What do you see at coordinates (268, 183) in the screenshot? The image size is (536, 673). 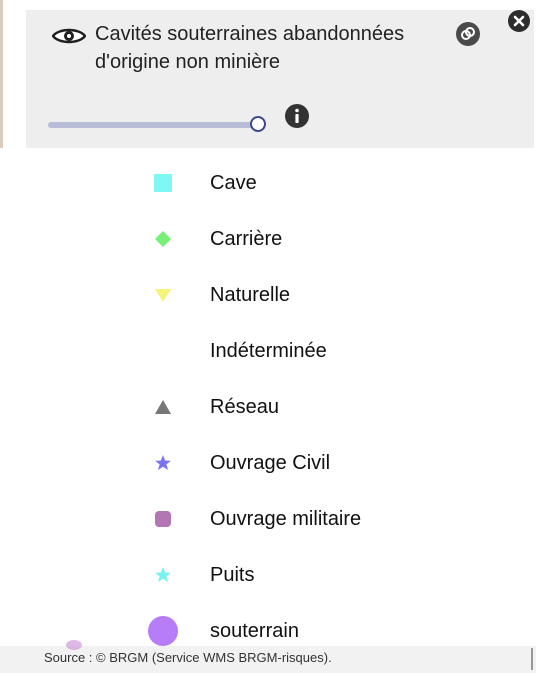 I see `legend-item: Cave` at bounding box center [268, 183].